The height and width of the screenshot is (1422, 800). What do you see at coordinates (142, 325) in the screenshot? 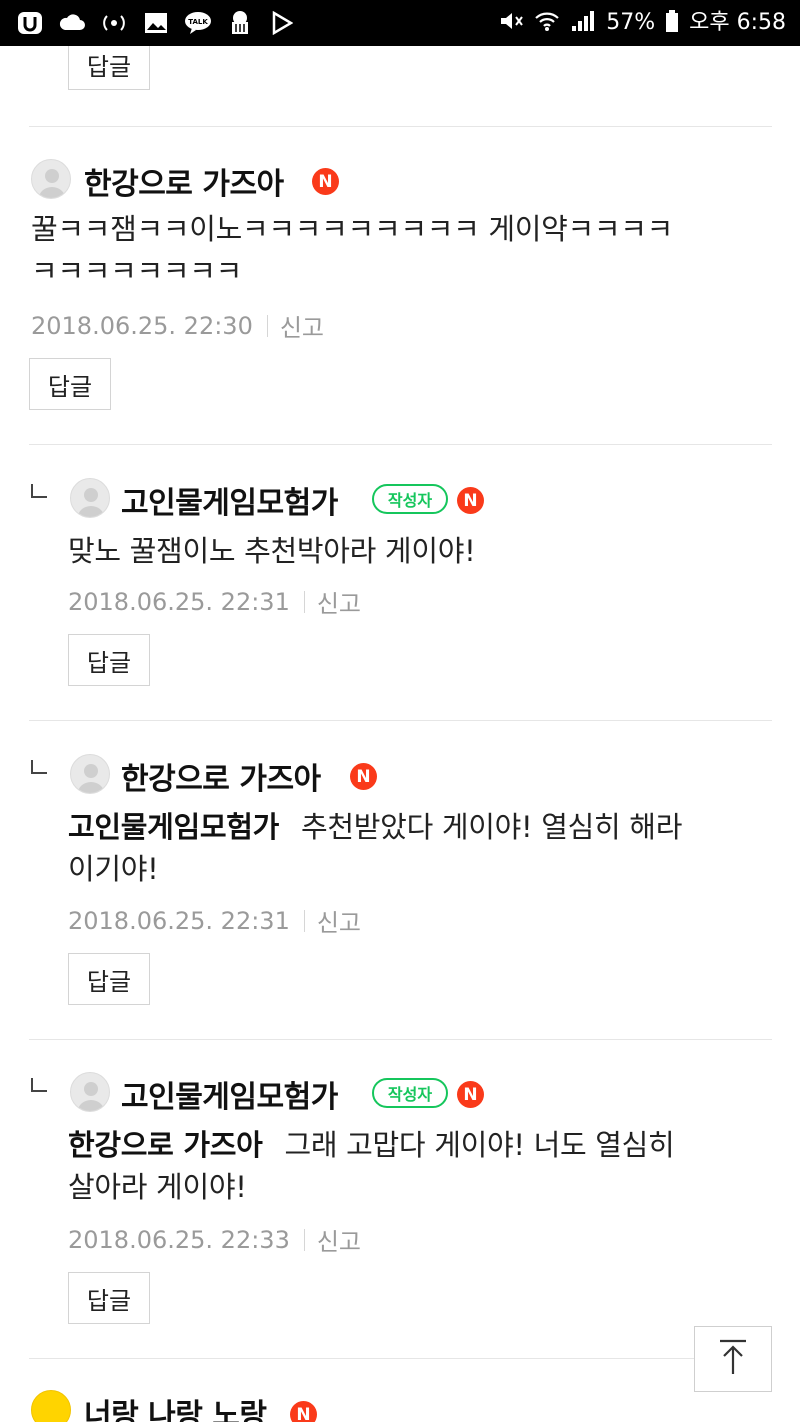
I see `comment-date: 2018.06.25. 22:30` at bounding box center [142, 325].